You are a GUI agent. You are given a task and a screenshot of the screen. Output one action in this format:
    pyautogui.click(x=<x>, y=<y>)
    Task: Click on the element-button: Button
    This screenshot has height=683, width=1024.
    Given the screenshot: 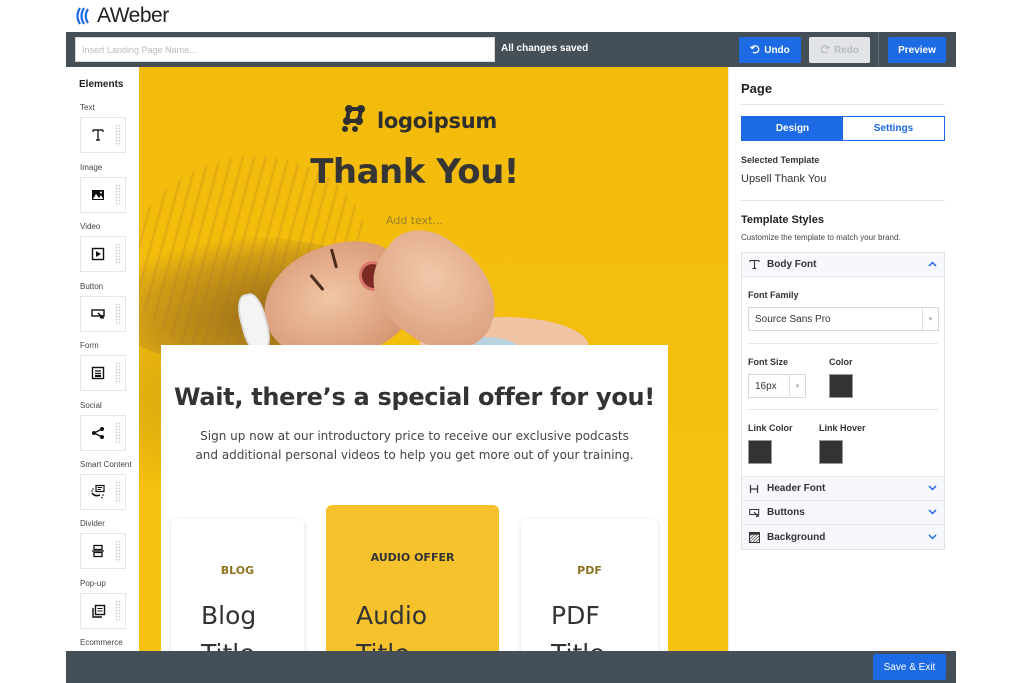 What is the action you would take?
    pyautogui.click(x=109, y=307)
    